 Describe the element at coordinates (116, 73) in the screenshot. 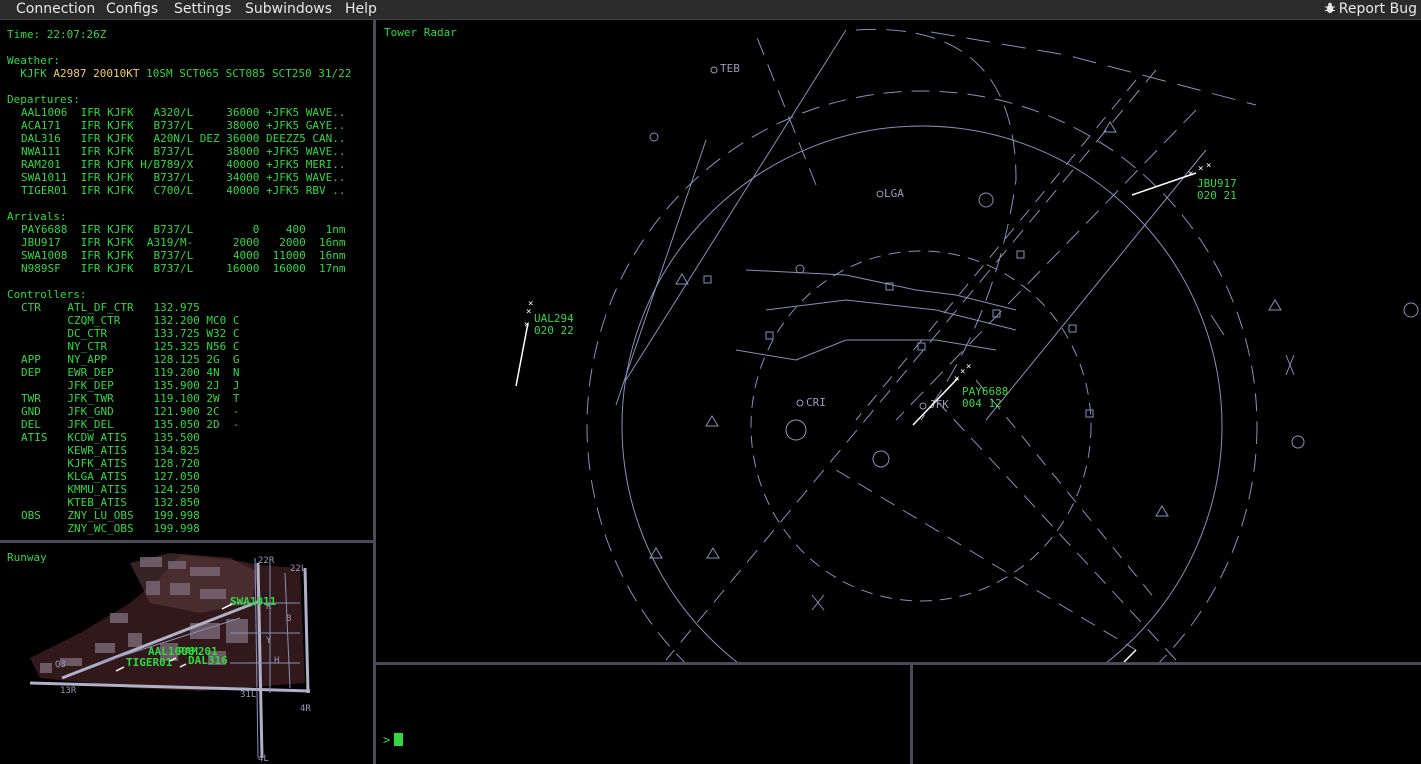

I see `weather-wind: 20010KT` at that location.